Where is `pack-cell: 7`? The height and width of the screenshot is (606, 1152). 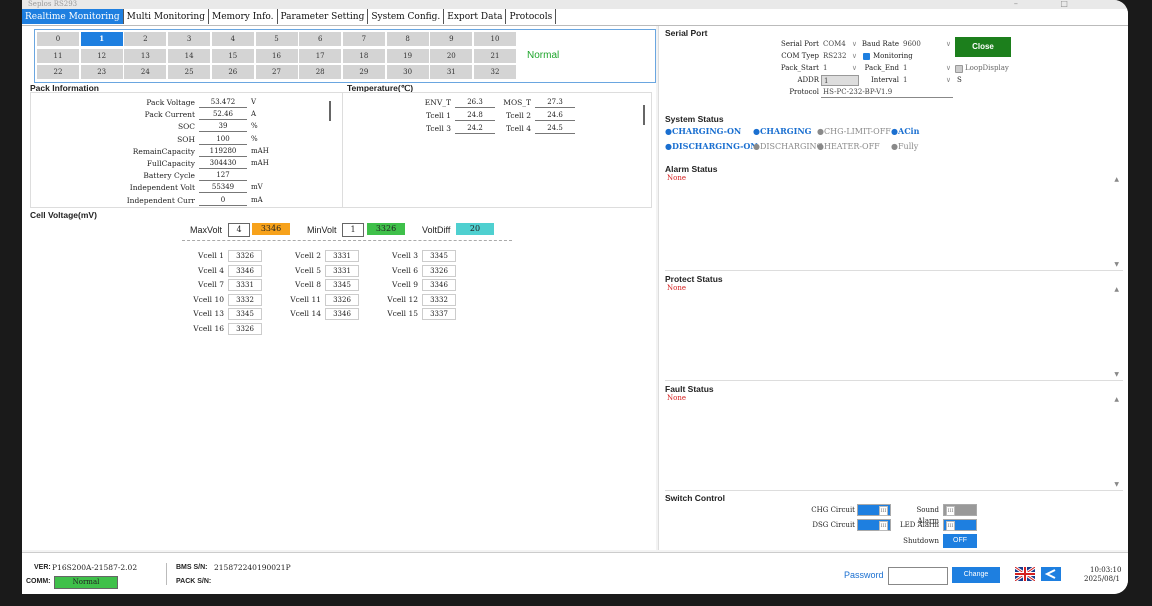 pack-cell: 7 is located at coordinates (363, 39).